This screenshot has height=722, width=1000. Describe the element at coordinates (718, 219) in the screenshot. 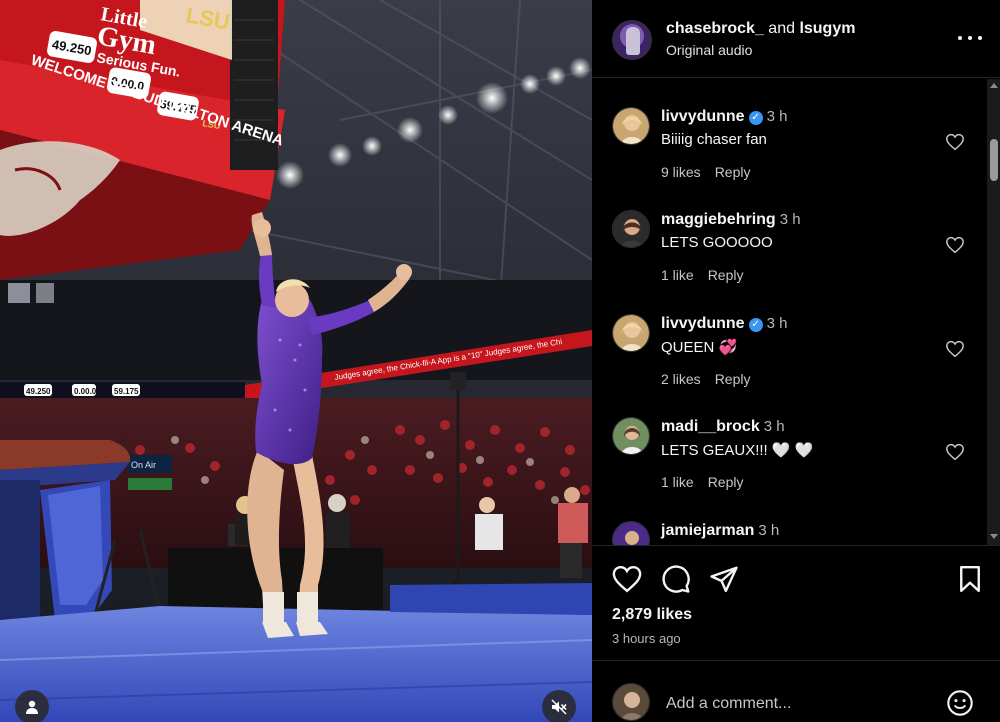

I see `comment-username: maggiebehring` at that location.